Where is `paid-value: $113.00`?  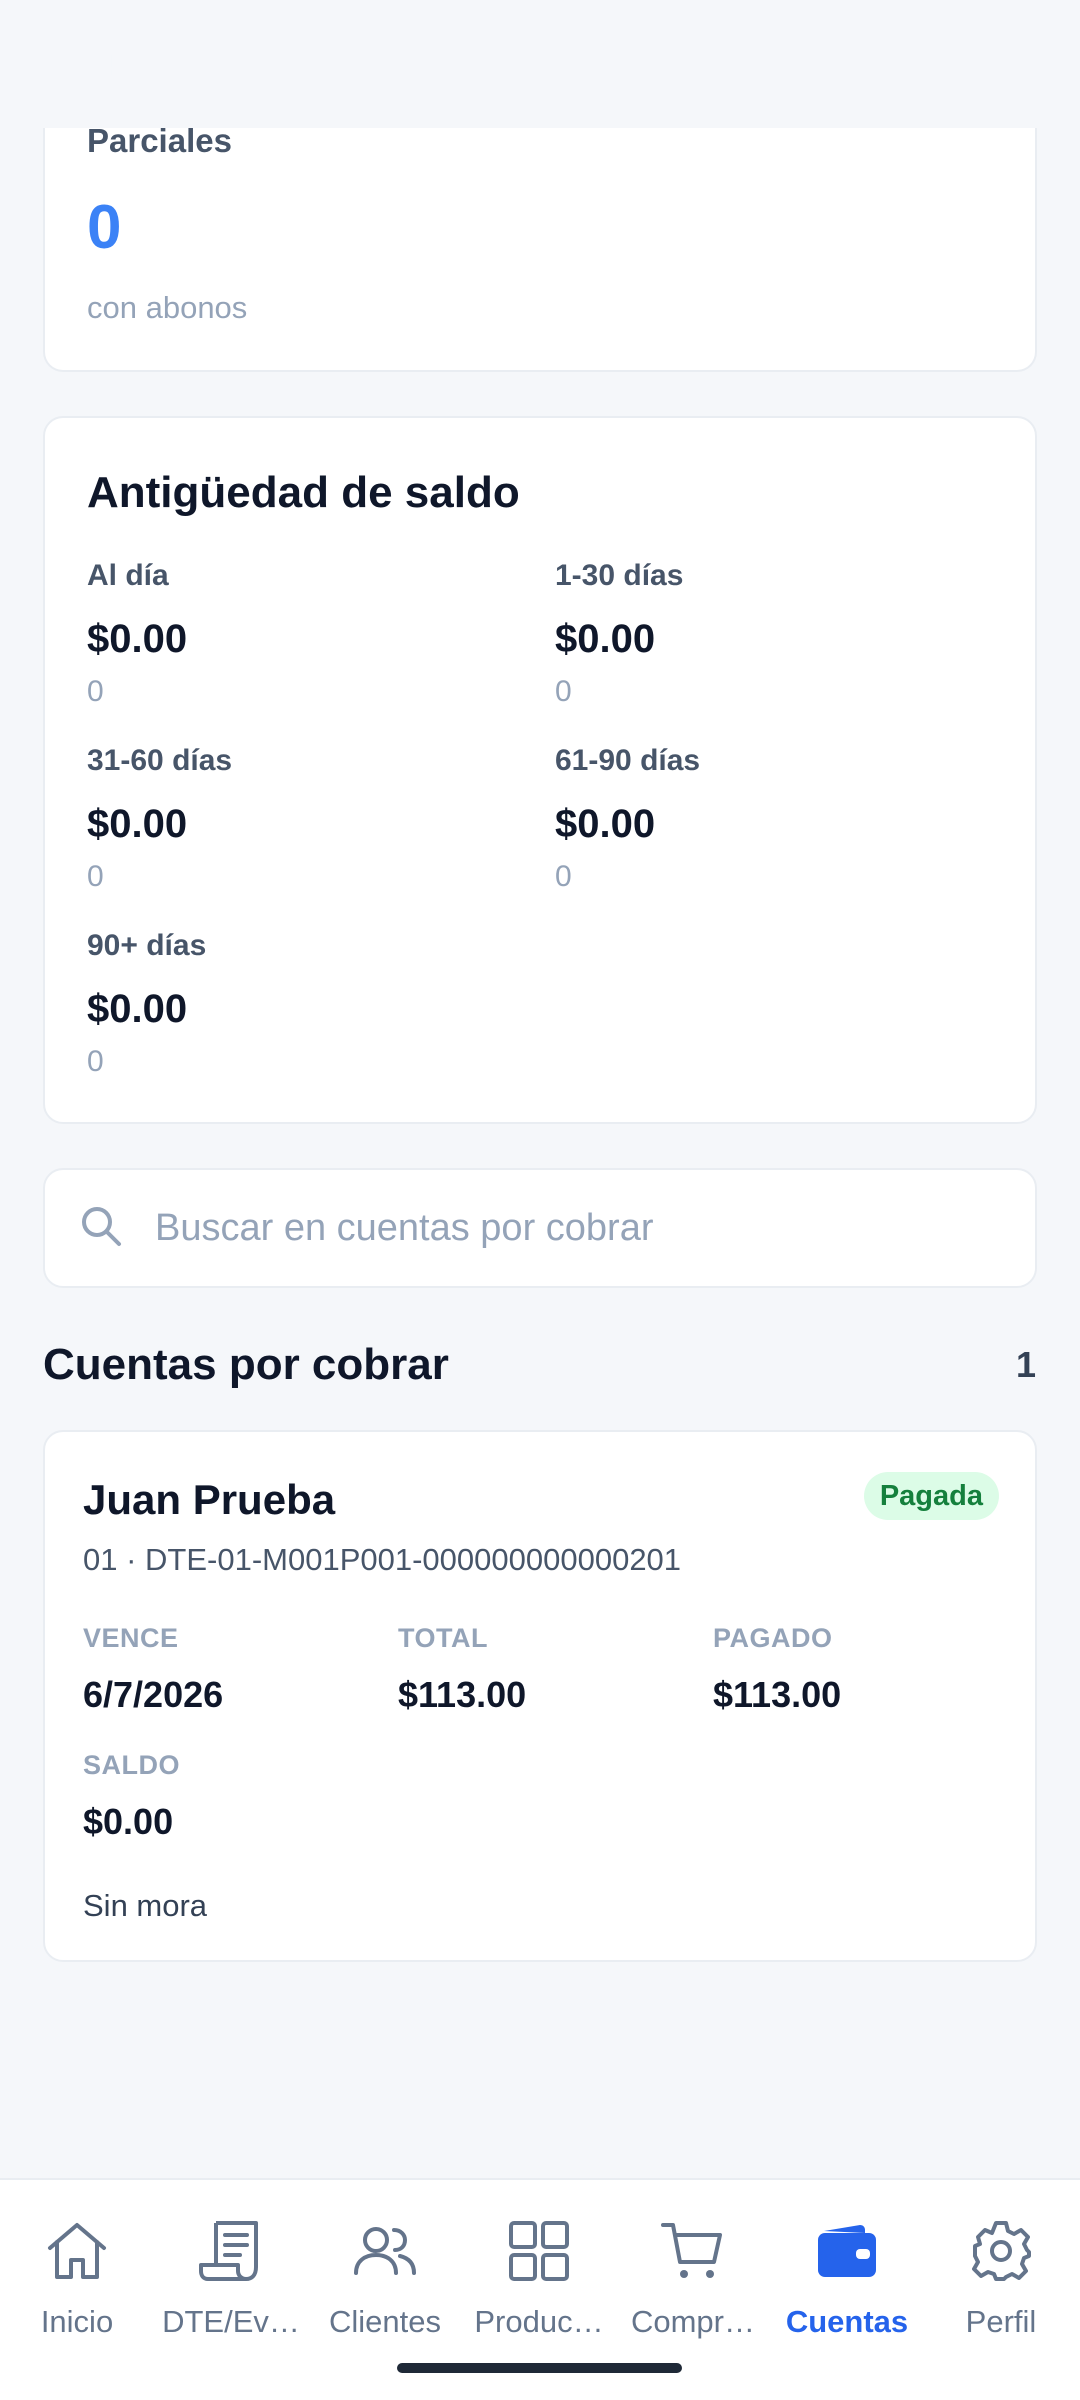 paid-value: $113.00 is located at coordinates (777, 1694).